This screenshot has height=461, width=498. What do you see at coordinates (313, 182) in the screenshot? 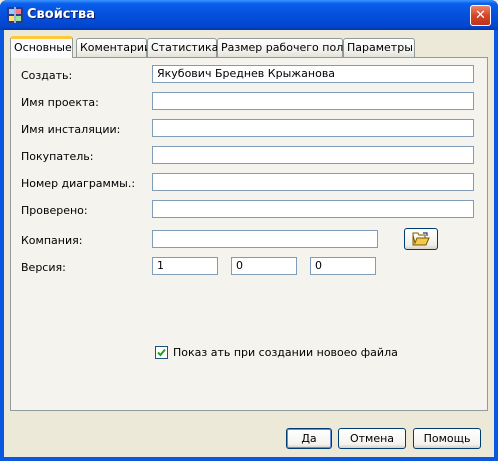
I see `diagram-number-field` at bounding box center [313, 182].